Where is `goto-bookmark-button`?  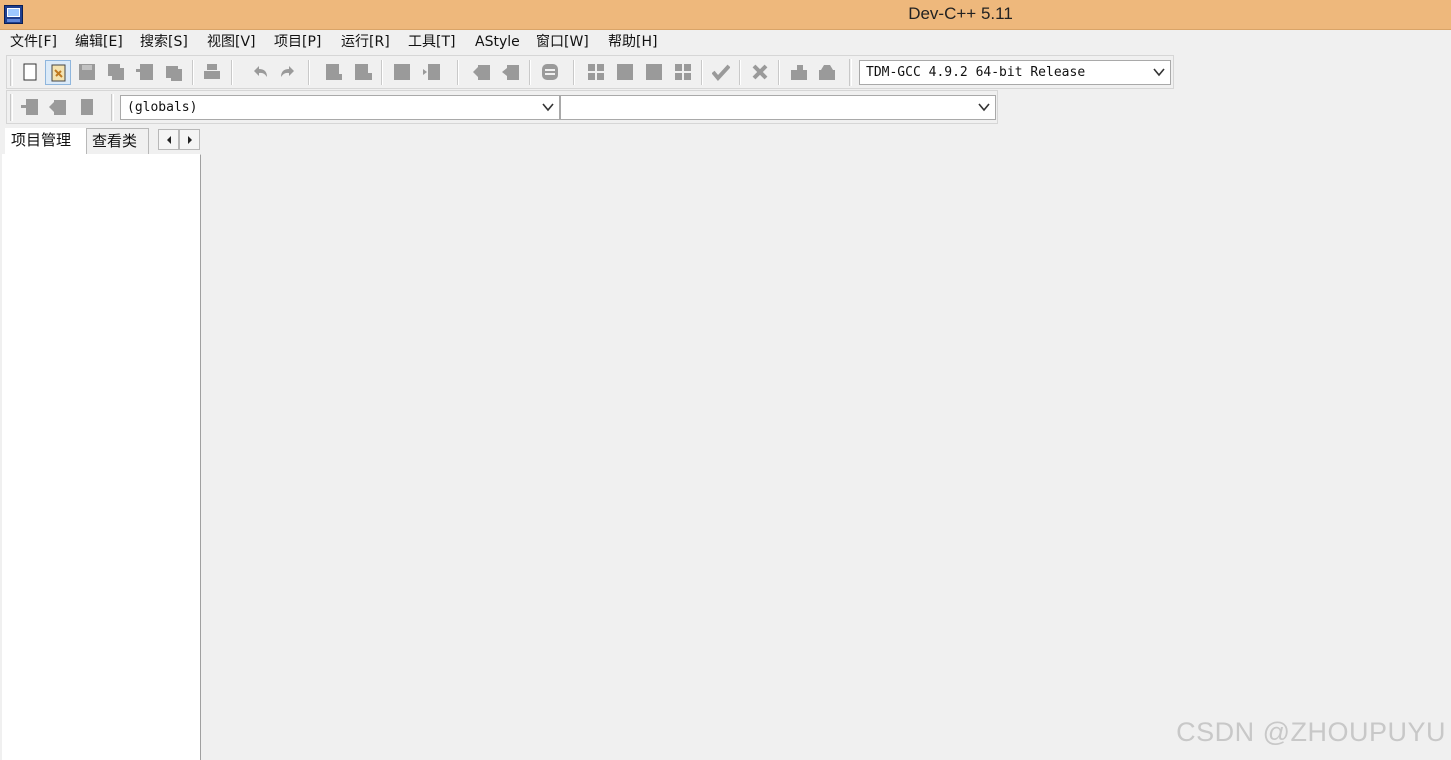
goto-bookmark-button is located at coordinates (87, 107).